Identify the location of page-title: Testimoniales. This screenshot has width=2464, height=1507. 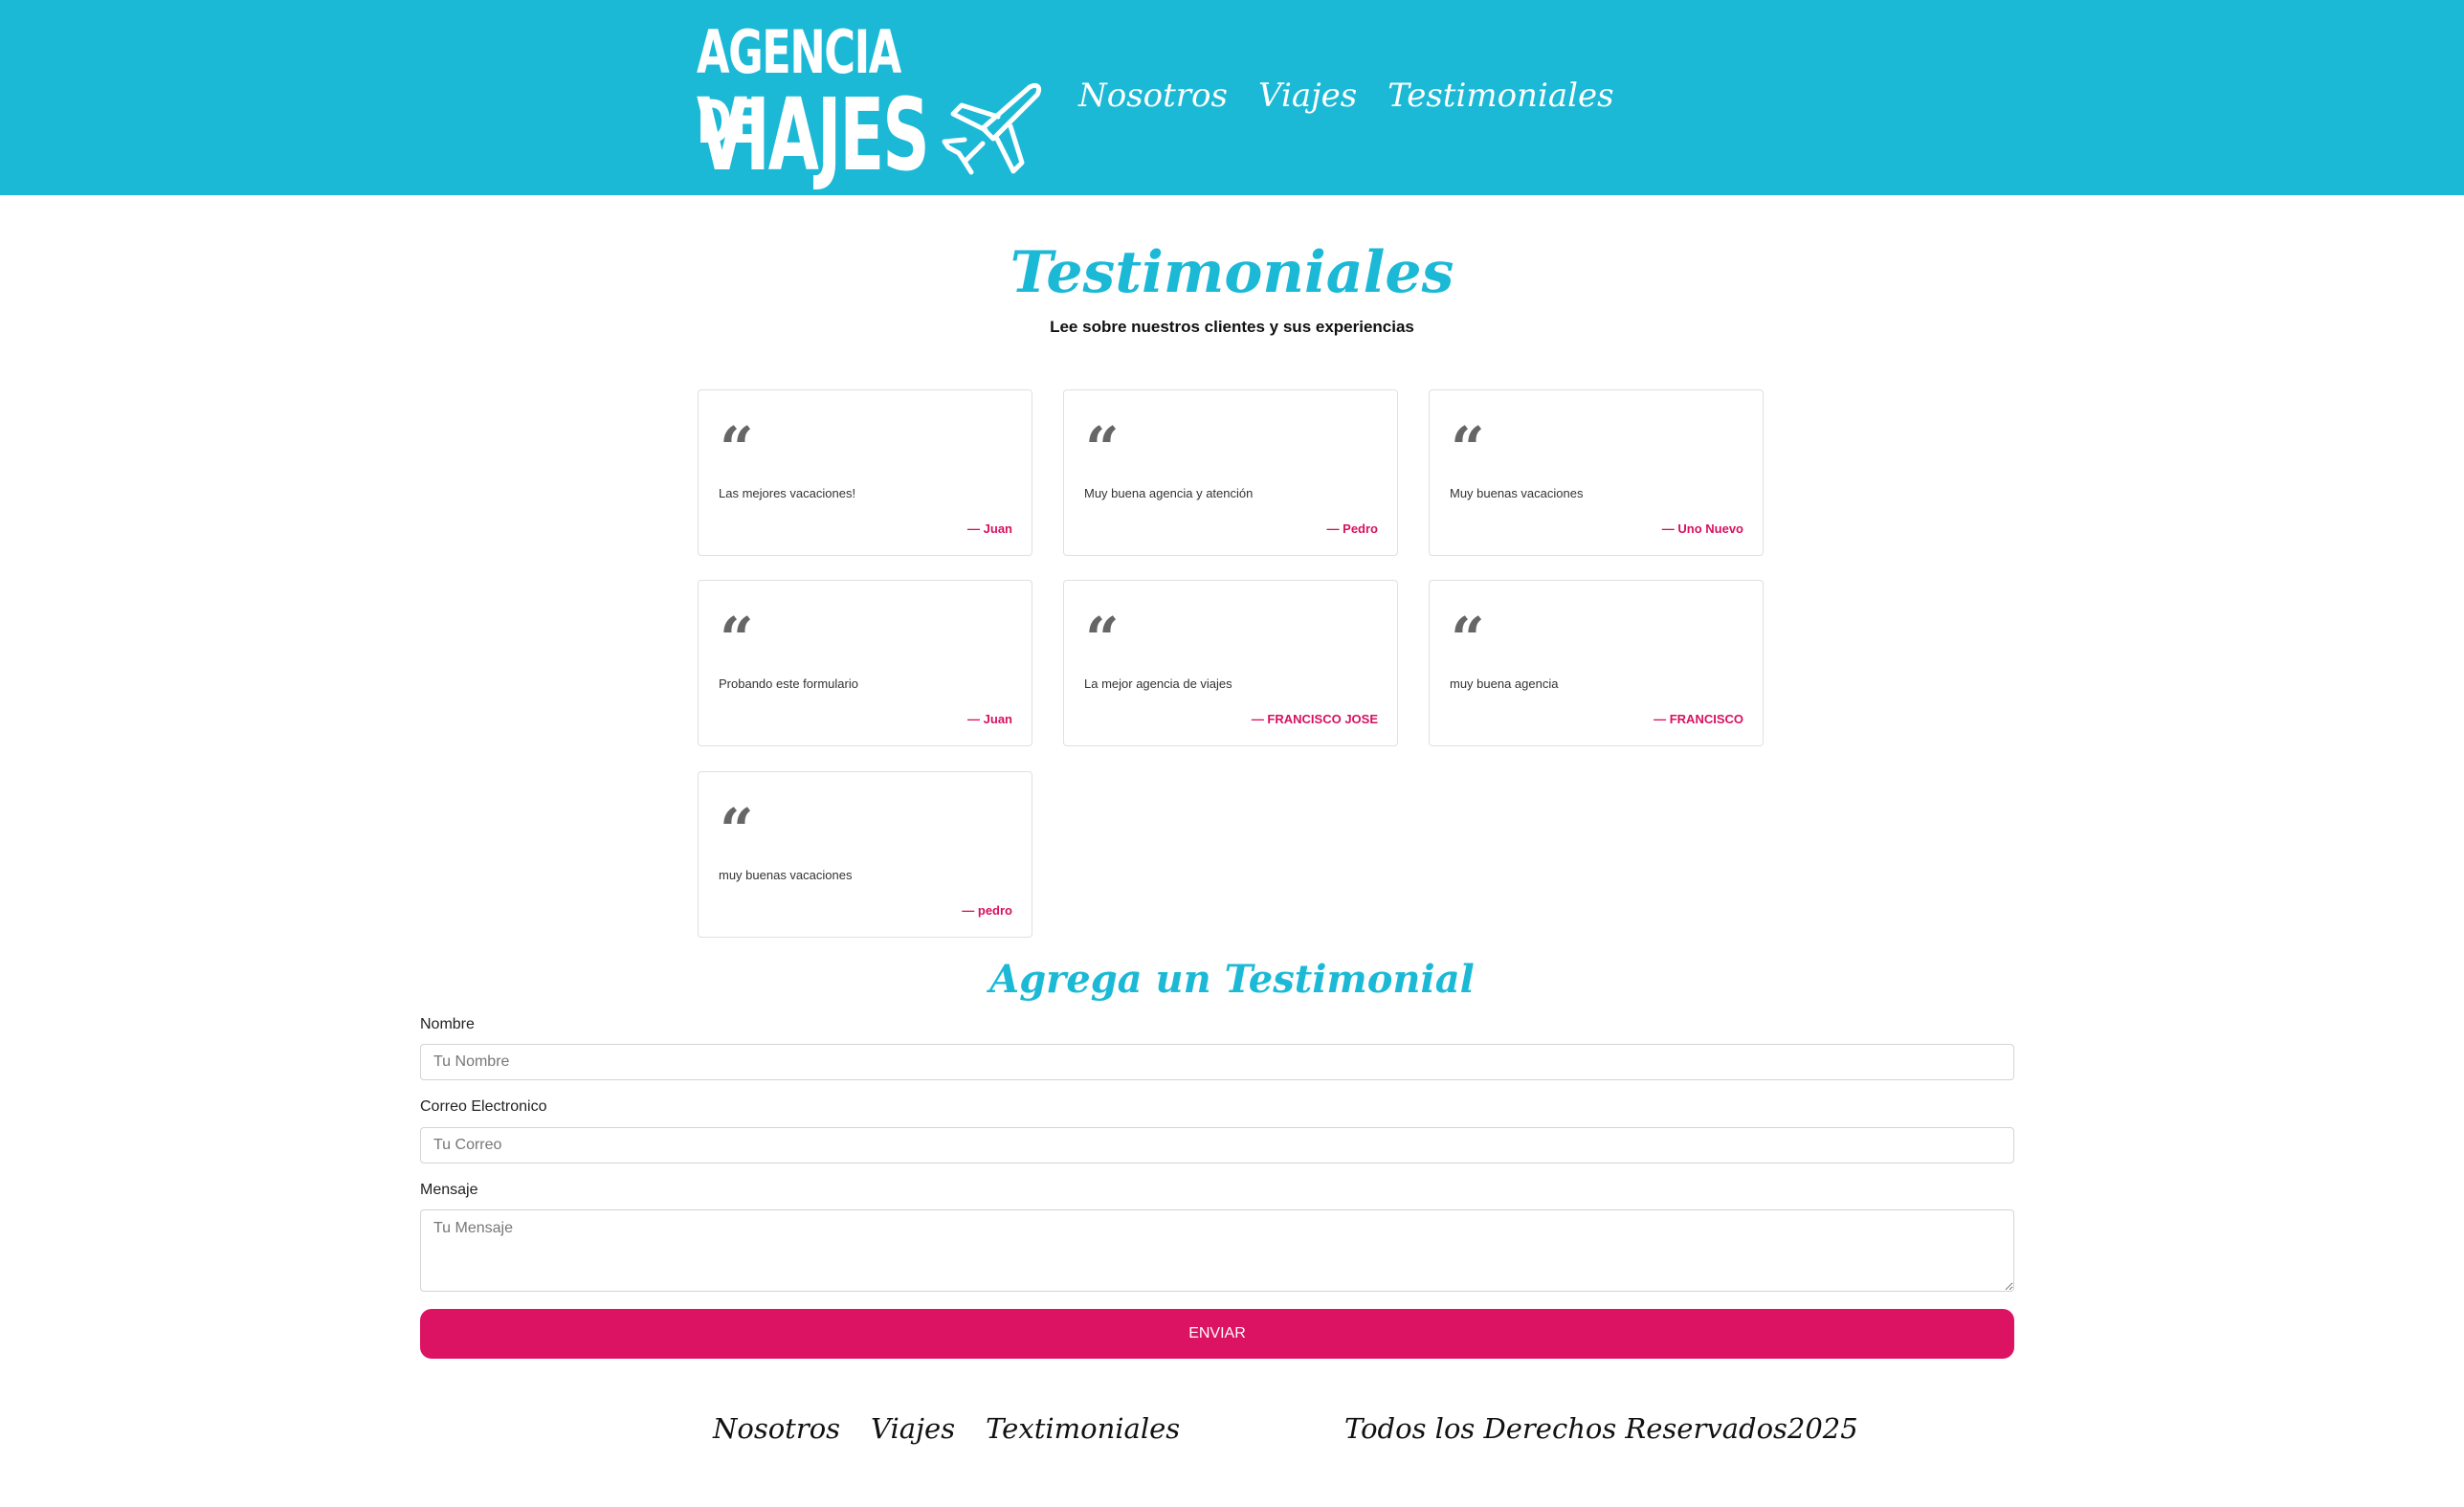
(1232, 272).